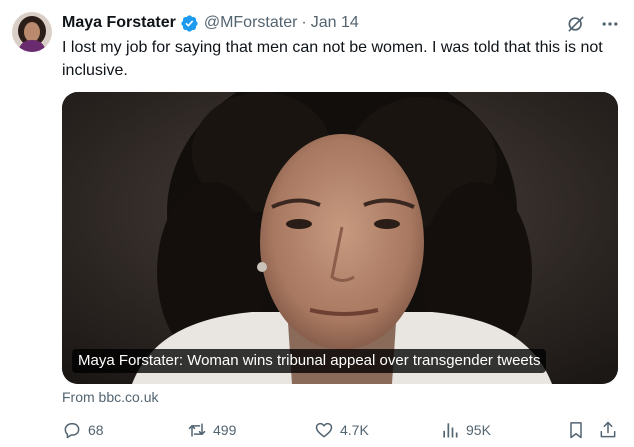 The width and height of the screenshot is (634, 447). I want to click on author-name: Maya Forstater, so click(119, 23).